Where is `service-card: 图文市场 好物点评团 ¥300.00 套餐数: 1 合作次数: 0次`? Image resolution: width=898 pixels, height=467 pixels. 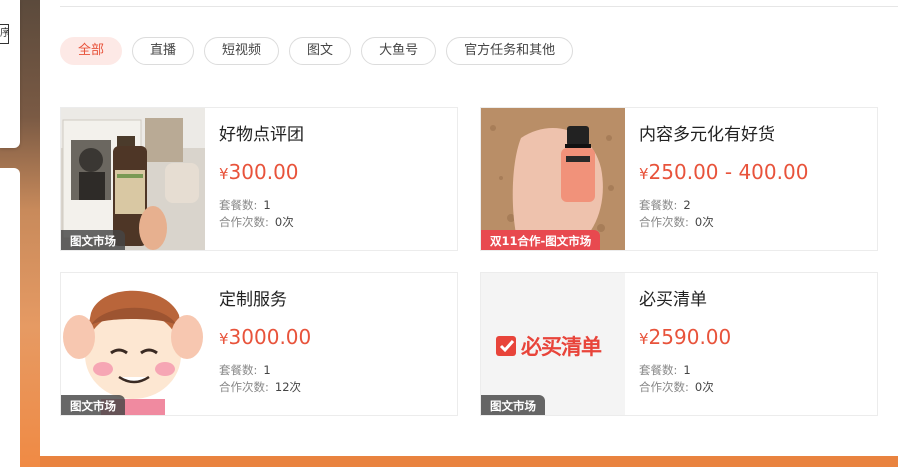 service-card: 图文市场 好物点评团 ¥300.00 套餐数: 1 合作次数: 0次 is located at coordinates (259, 179).